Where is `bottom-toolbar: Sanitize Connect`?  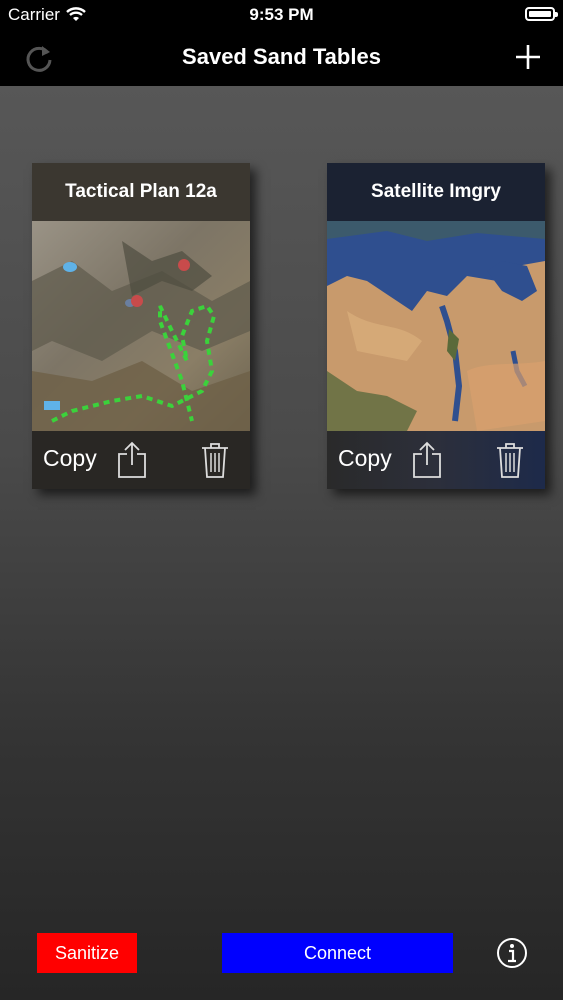
bottom-toolbar: Sanitize Connect is located at coordinates (281, 953).